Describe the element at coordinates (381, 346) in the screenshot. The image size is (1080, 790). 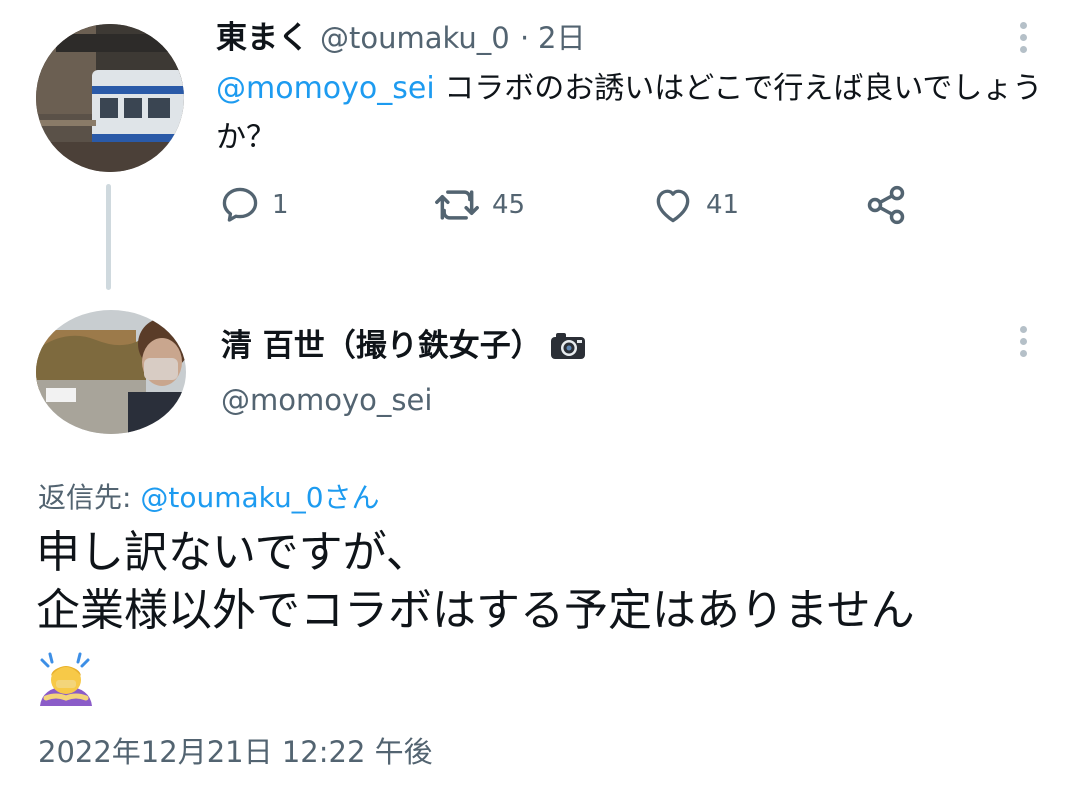
I see `main-display-name: 清 百世（撮り鉄女子）` at that location.